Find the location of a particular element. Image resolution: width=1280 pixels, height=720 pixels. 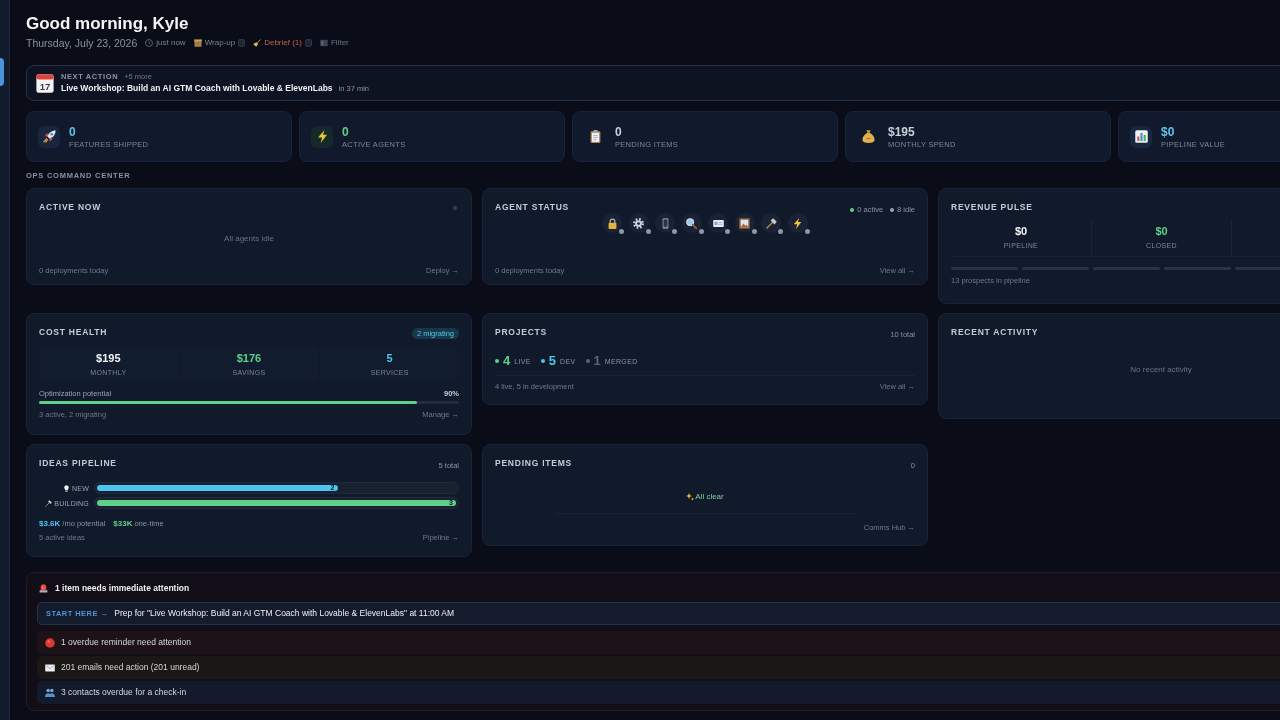

date-text: Thursday, July 23, 2026 is located at coordinates (82, 43).